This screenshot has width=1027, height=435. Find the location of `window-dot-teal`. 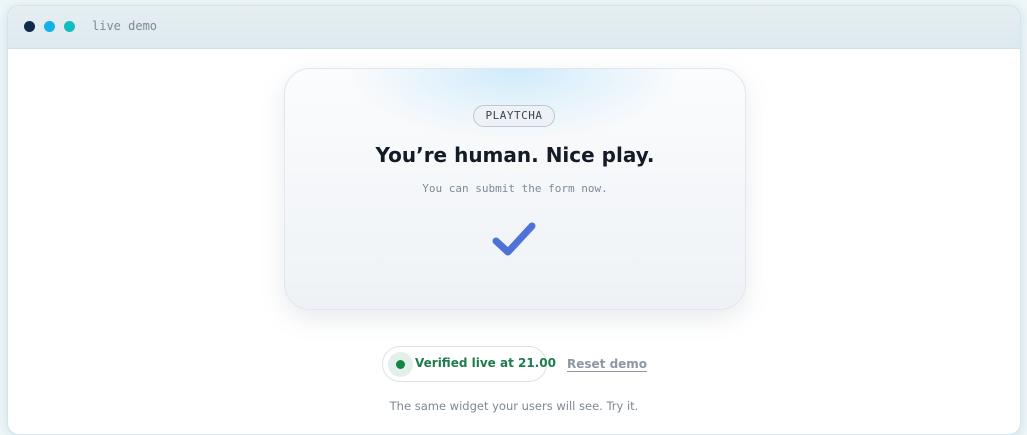

window-dot-teal is located at coordinates (69, 26).